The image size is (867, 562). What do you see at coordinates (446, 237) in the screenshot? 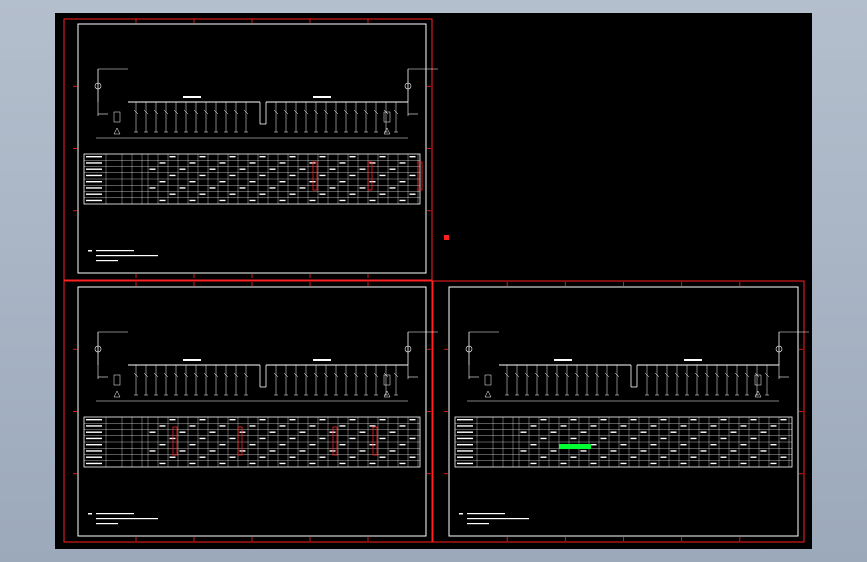
I see `cursor-pickbox-icon` at bounding box center [446, 237].